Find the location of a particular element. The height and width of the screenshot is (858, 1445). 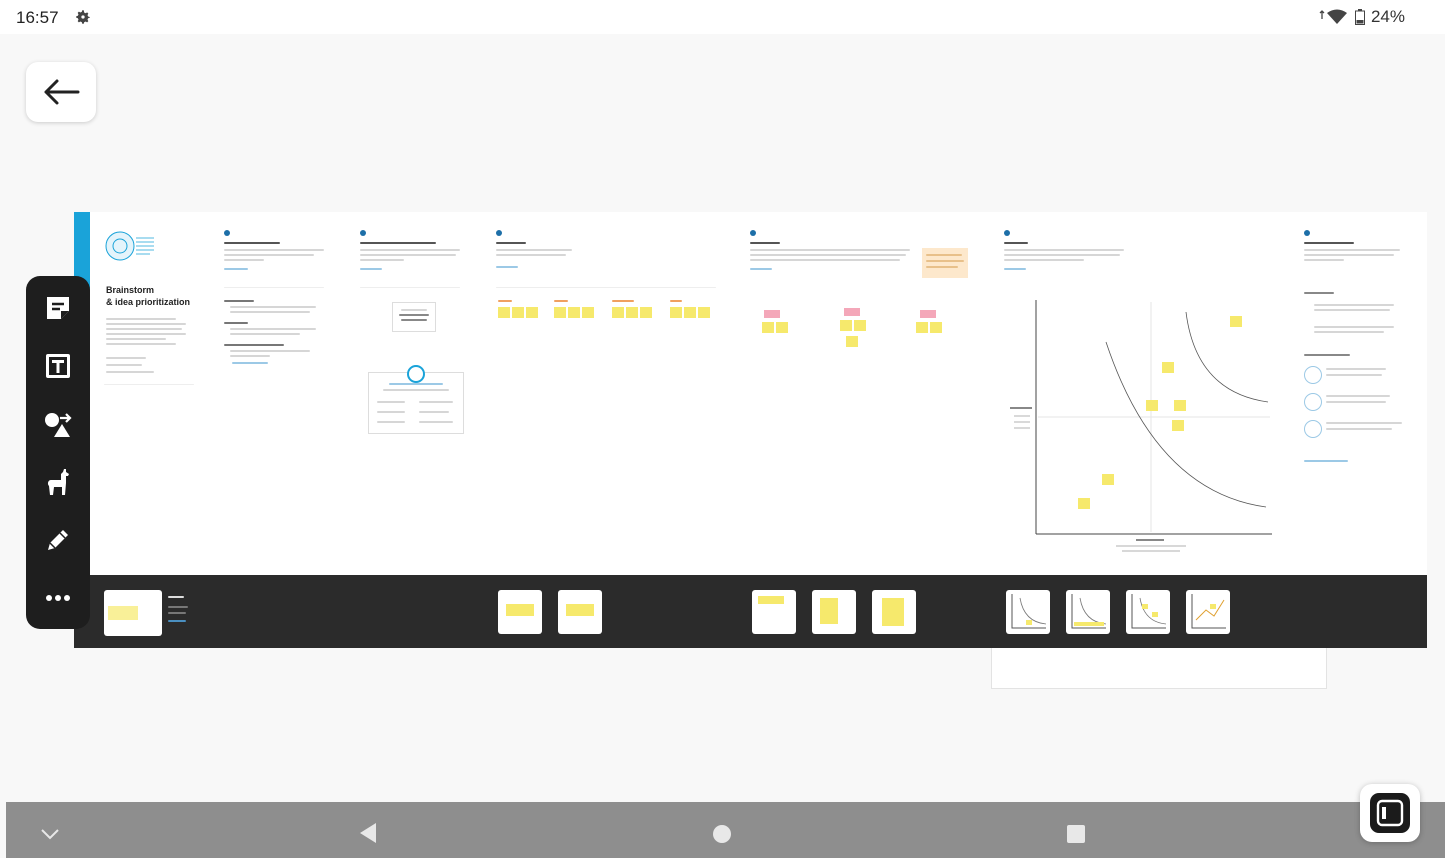

shapes-icon is located at coordinates (58, 425).